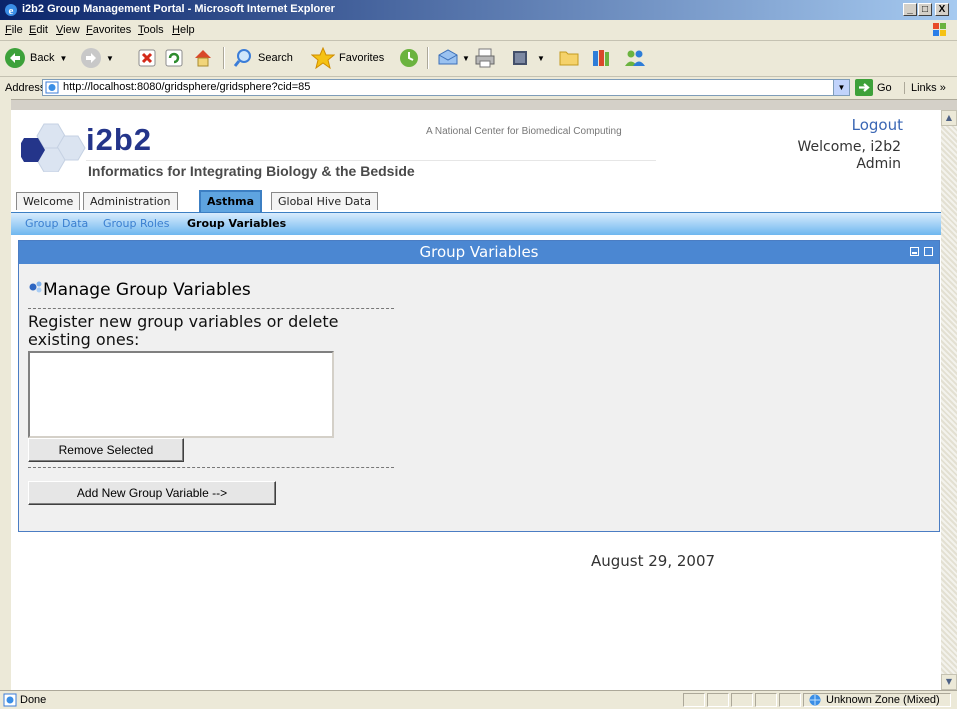  Describe the element at coordinates (323, 58) in the screenshot. I see `favorites-star-icon` at that location.